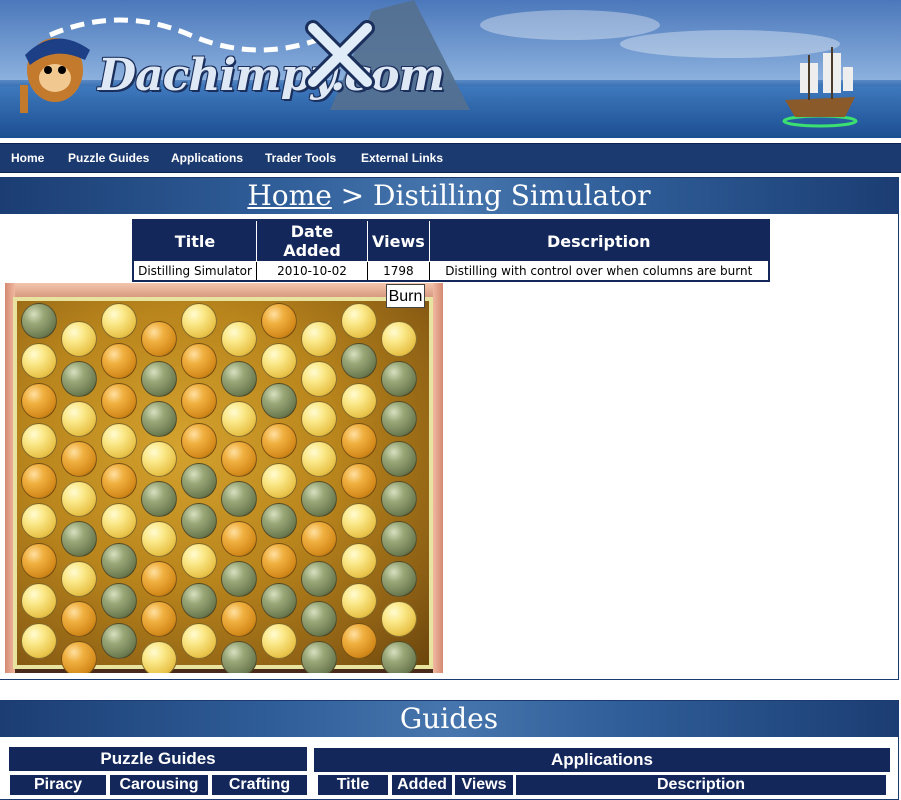 The width and height of the screenshot is (901, 800). Describe the element at coordinates (289, 195) in the screenshot. I see `breadcrumb-home-link: Home` at that location.